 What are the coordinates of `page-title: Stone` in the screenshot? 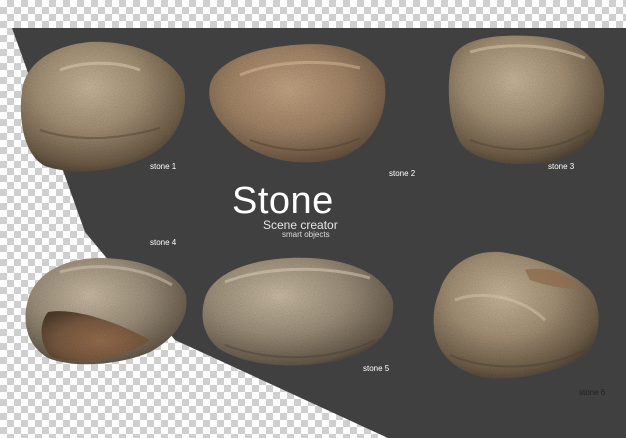 It's located at (283, 201).